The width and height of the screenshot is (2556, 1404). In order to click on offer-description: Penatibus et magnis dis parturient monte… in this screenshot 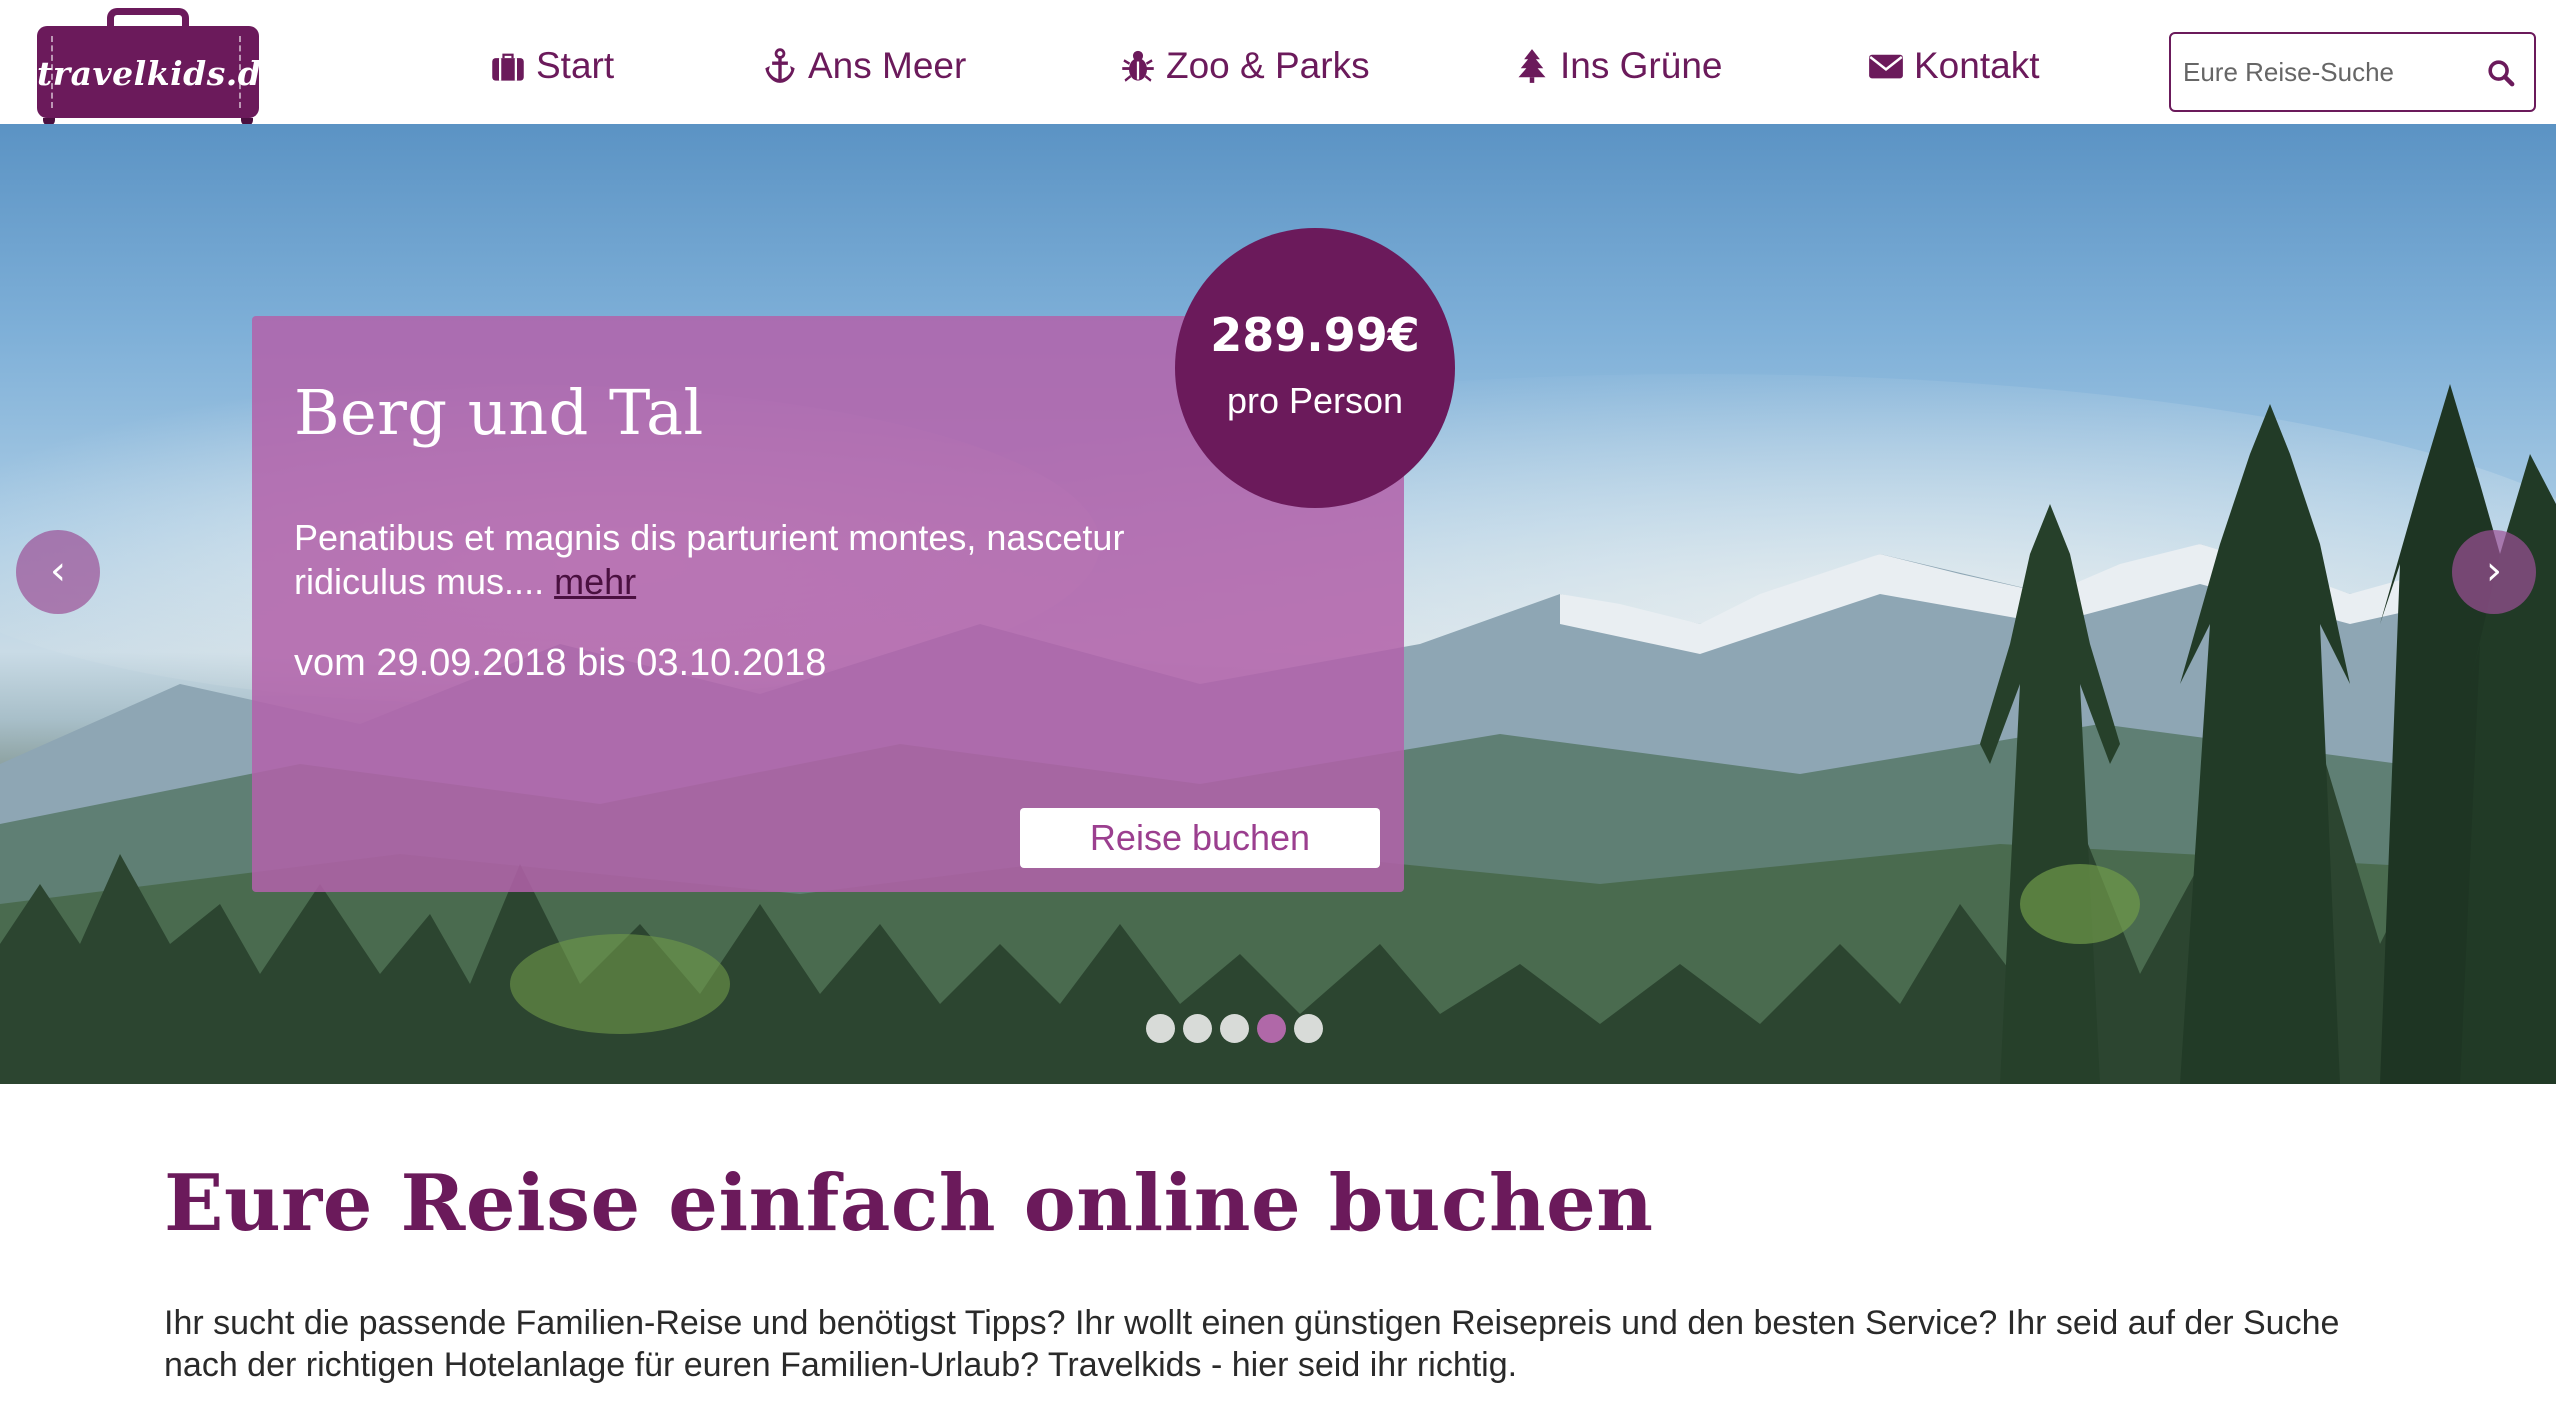, I will do `click(744, 560)`.